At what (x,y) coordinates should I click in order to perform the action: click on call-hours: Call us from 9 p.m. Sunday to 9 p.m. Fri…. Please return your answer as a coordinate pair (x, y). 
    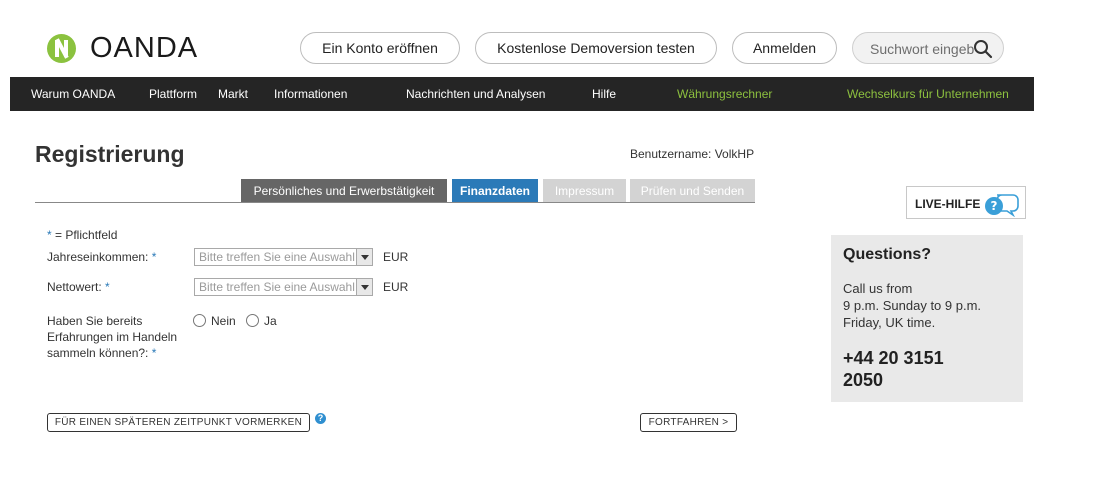
    Looking at the image, I should click on (927, 305).